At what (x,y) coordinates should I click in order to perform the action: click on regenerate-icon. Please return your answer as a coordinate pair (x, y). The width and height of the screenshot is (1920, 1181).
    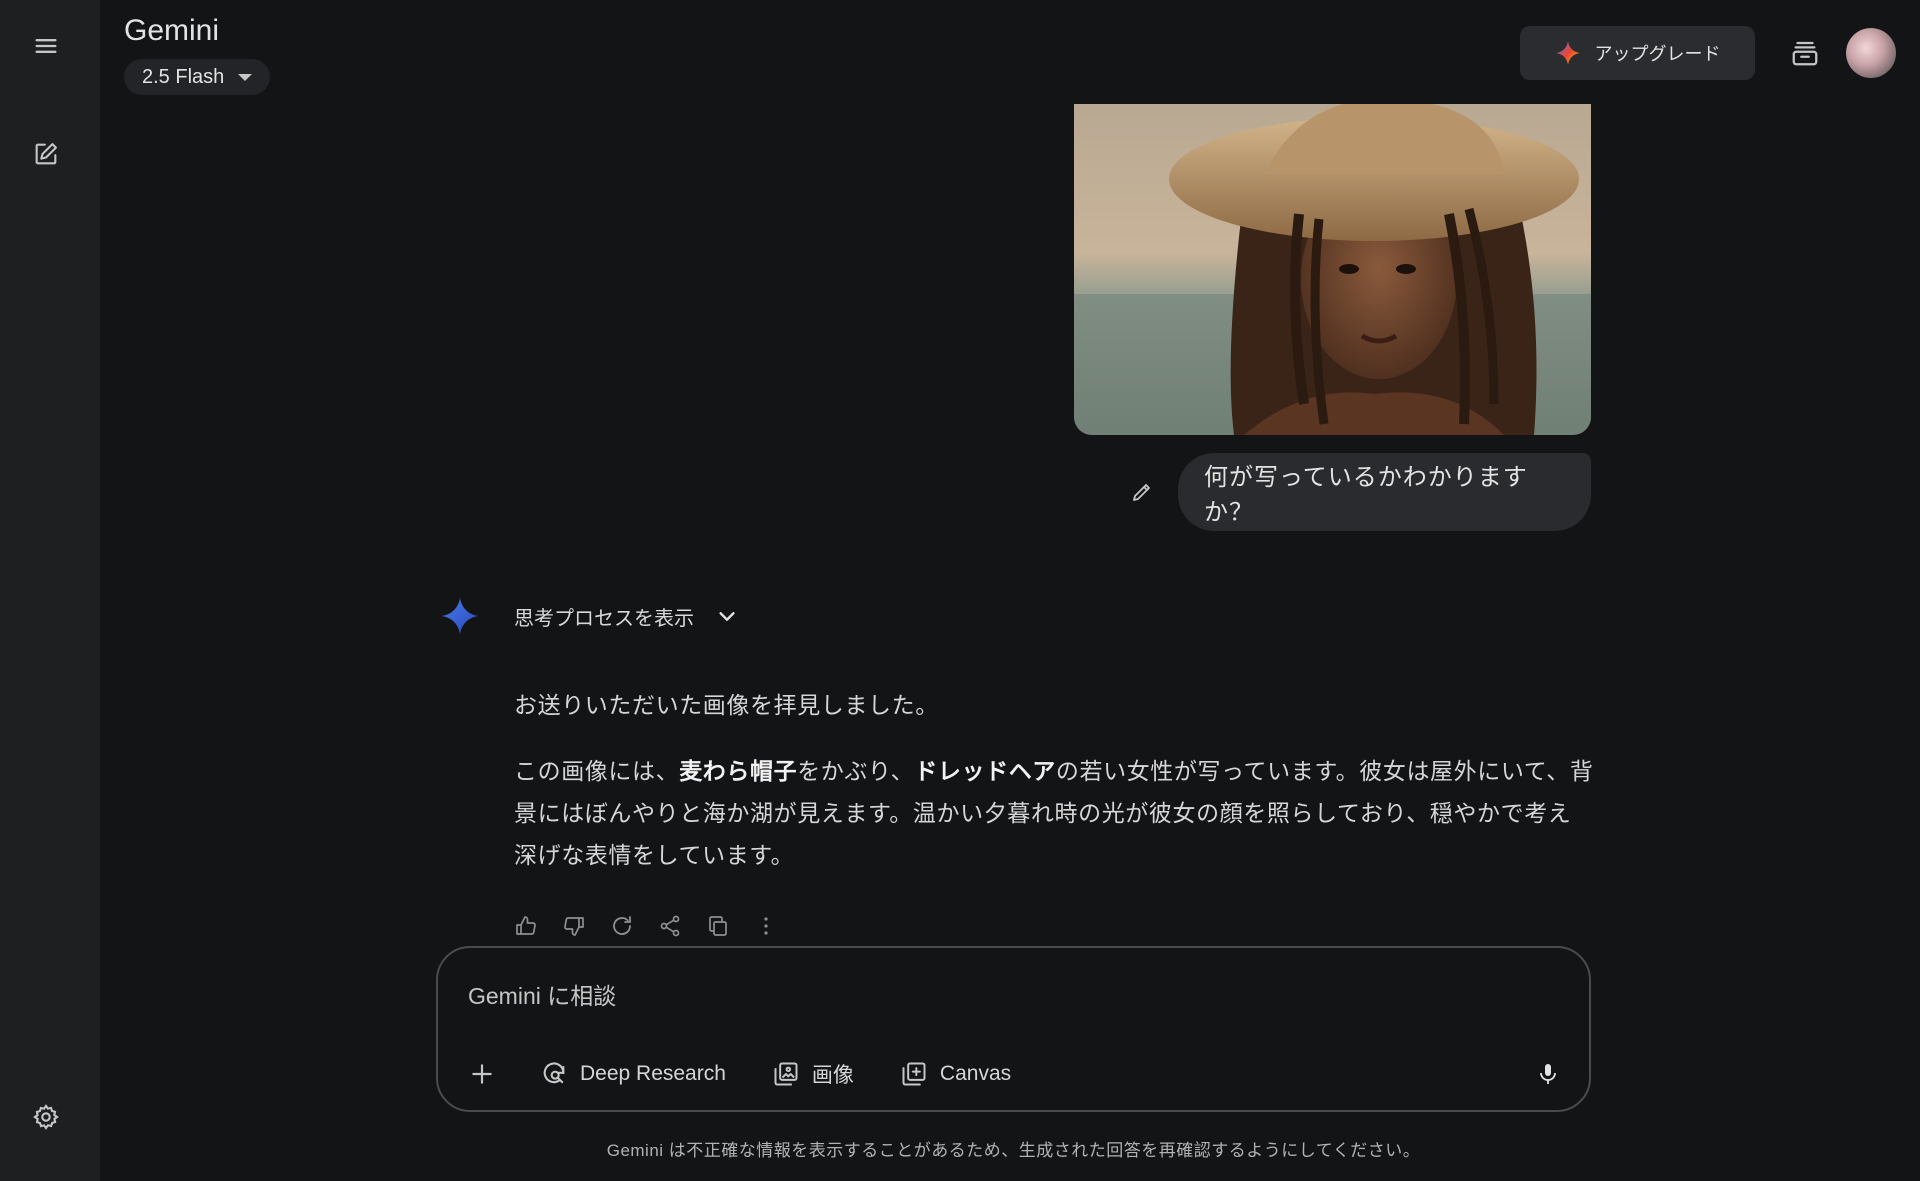
    Looking at the image, I should click on (622, 925).